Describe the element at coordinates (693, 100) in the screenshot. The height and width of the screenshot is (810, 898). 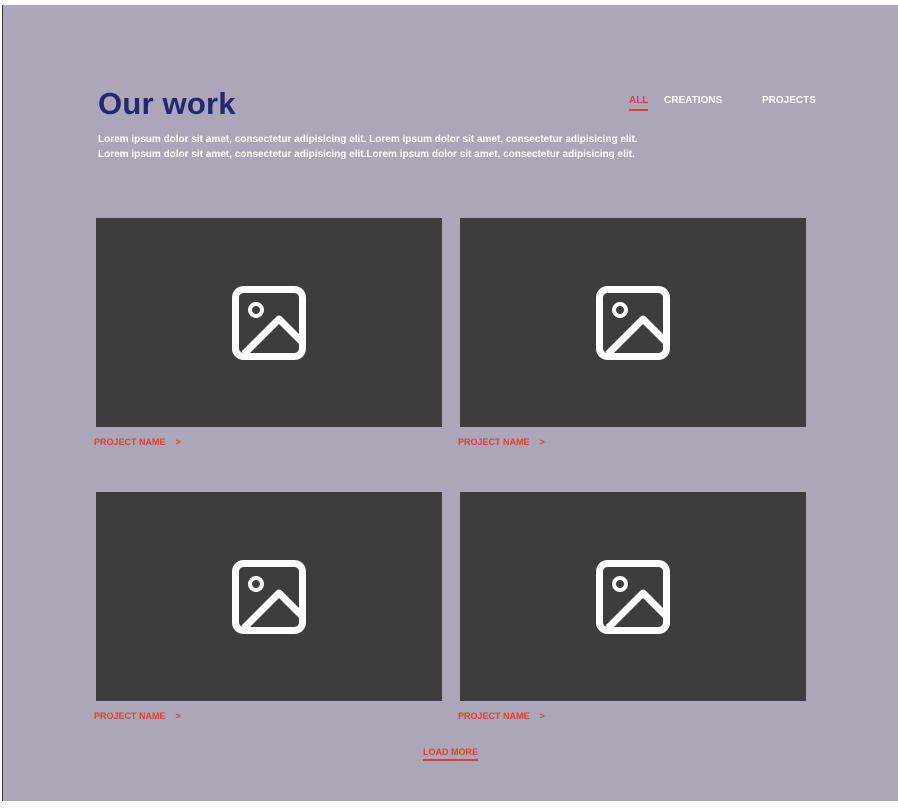
I see `filter-tab-creations: CREATIONS` at that location.